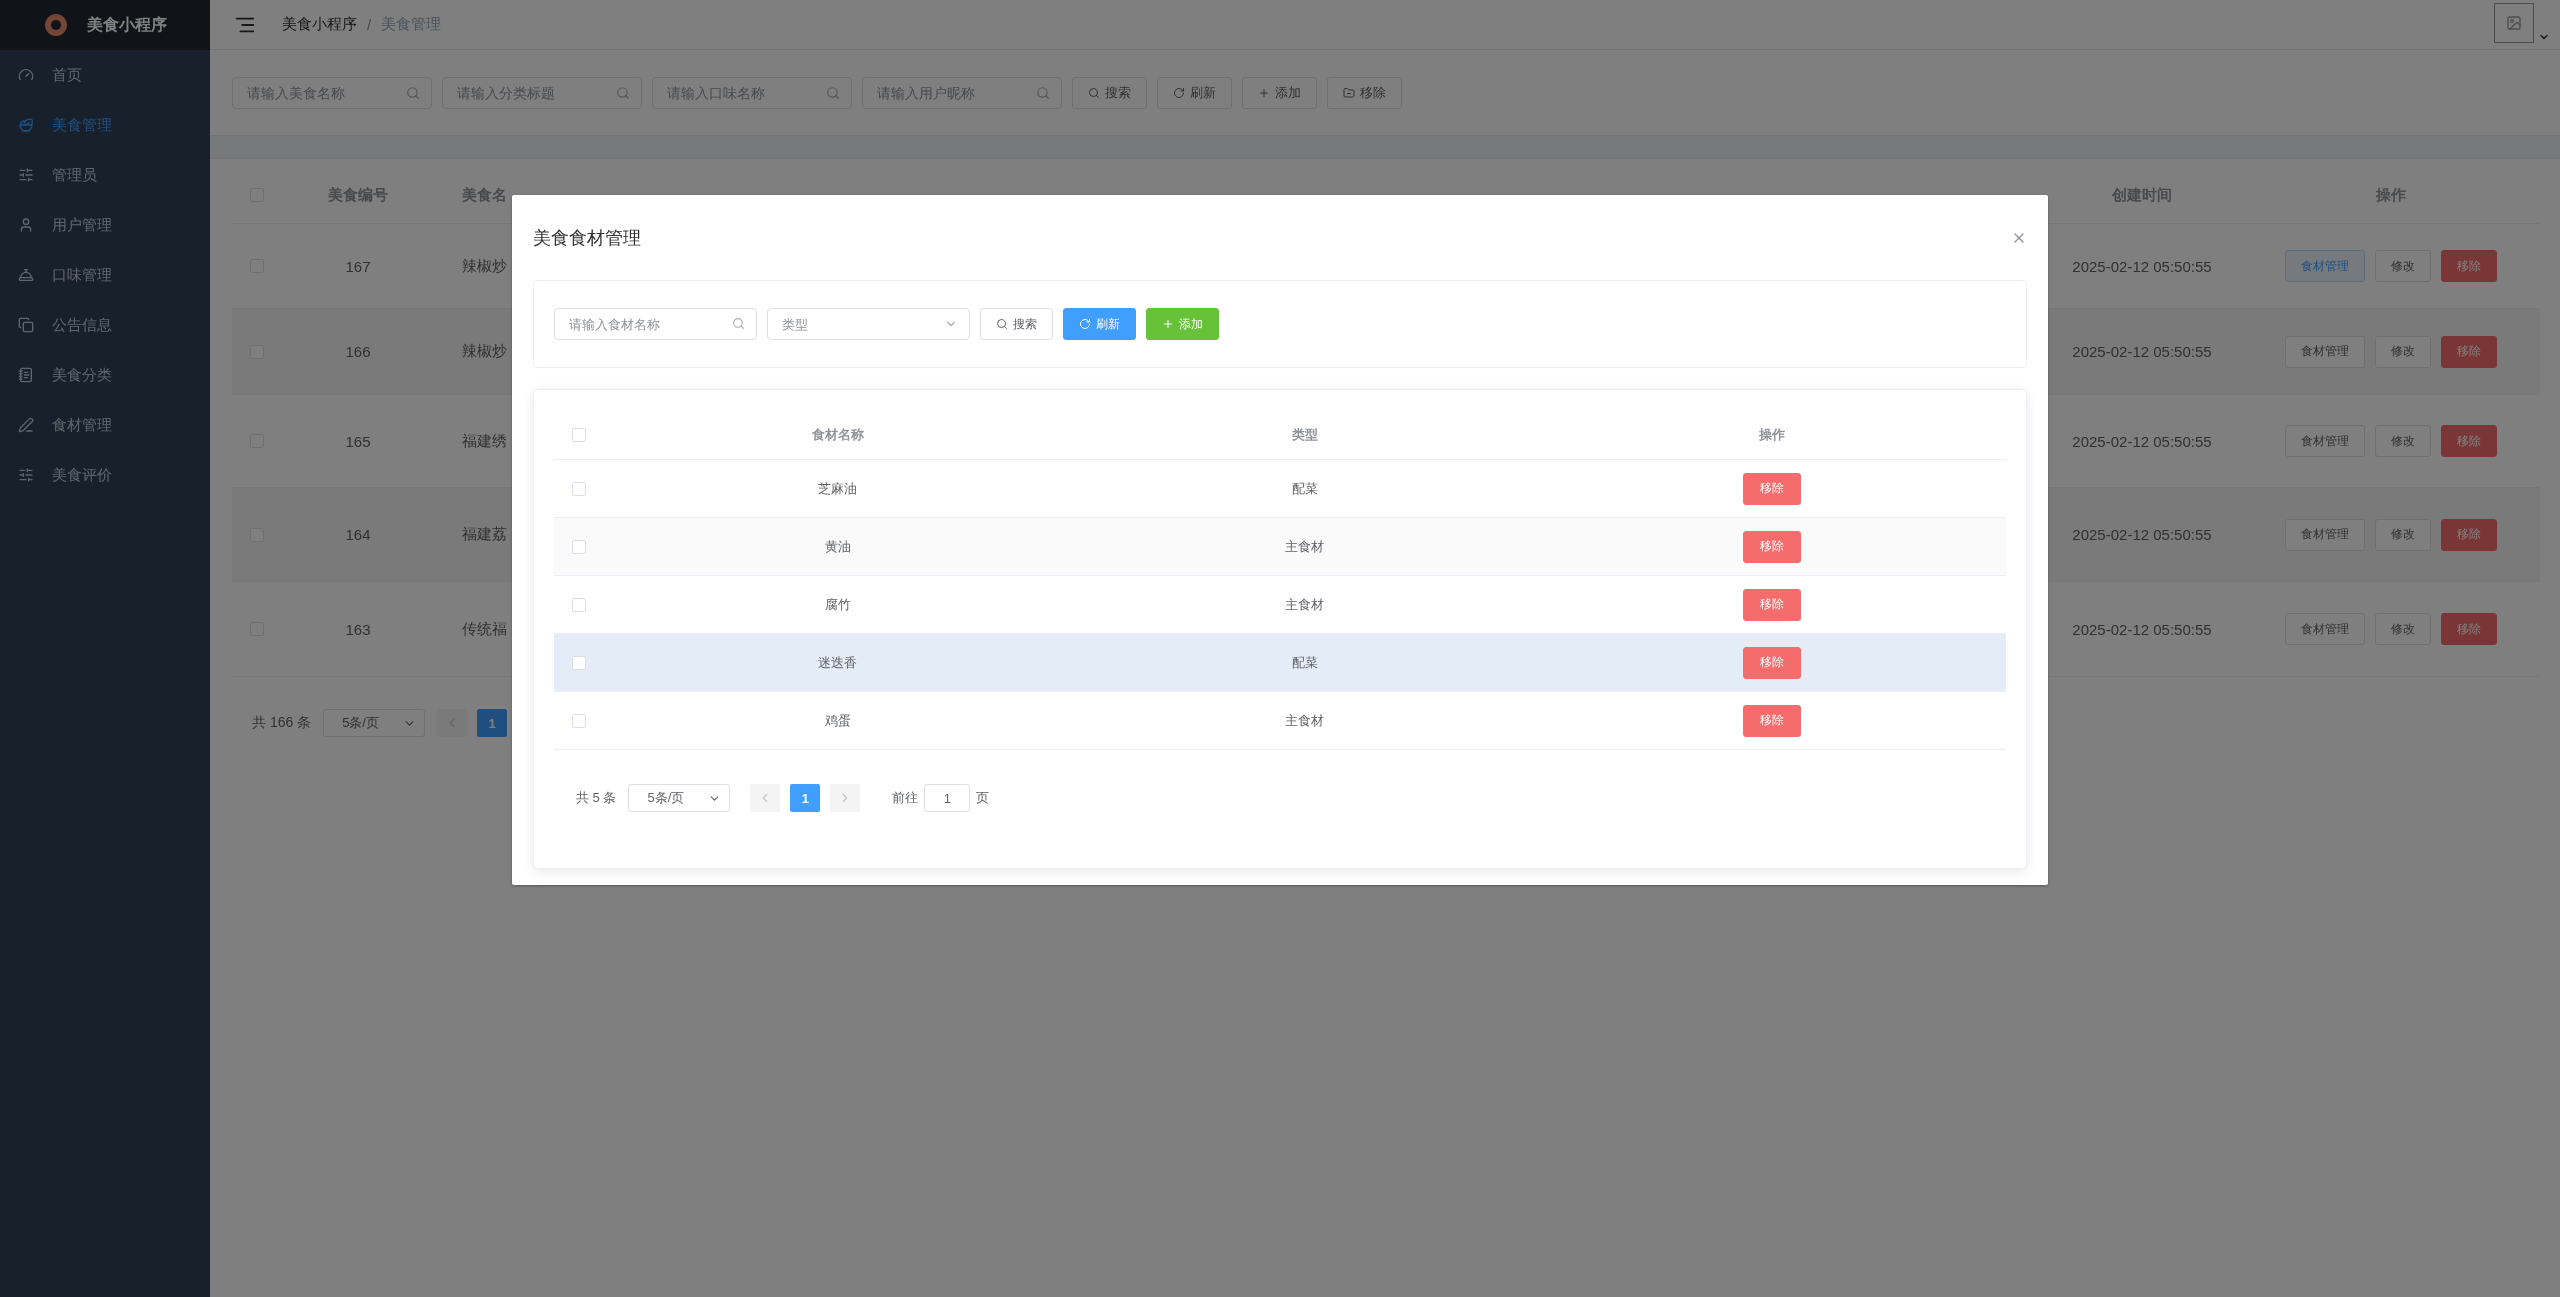  Describe the element at coordinates (905, 798) in the screenshot. I see `goto-label: 前往` at that location.